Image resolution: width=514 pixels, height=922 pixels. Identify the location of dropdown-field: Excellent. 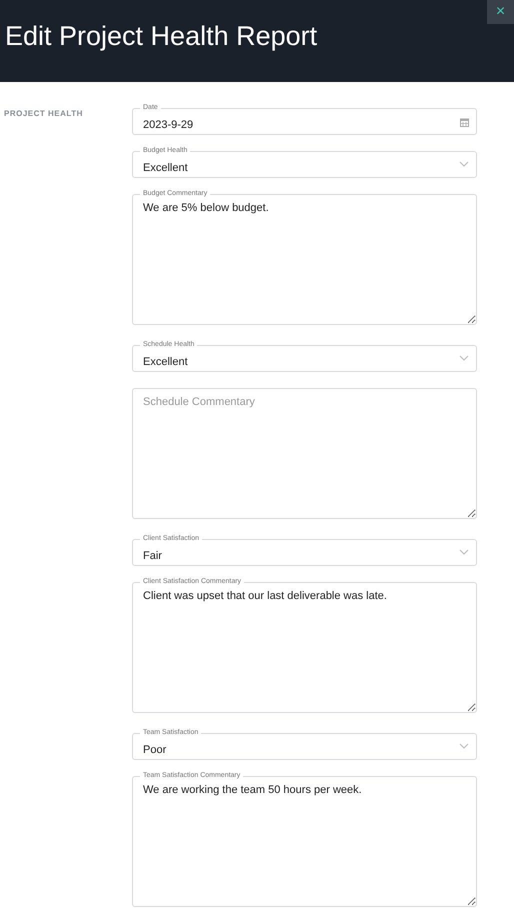
(304, 358).